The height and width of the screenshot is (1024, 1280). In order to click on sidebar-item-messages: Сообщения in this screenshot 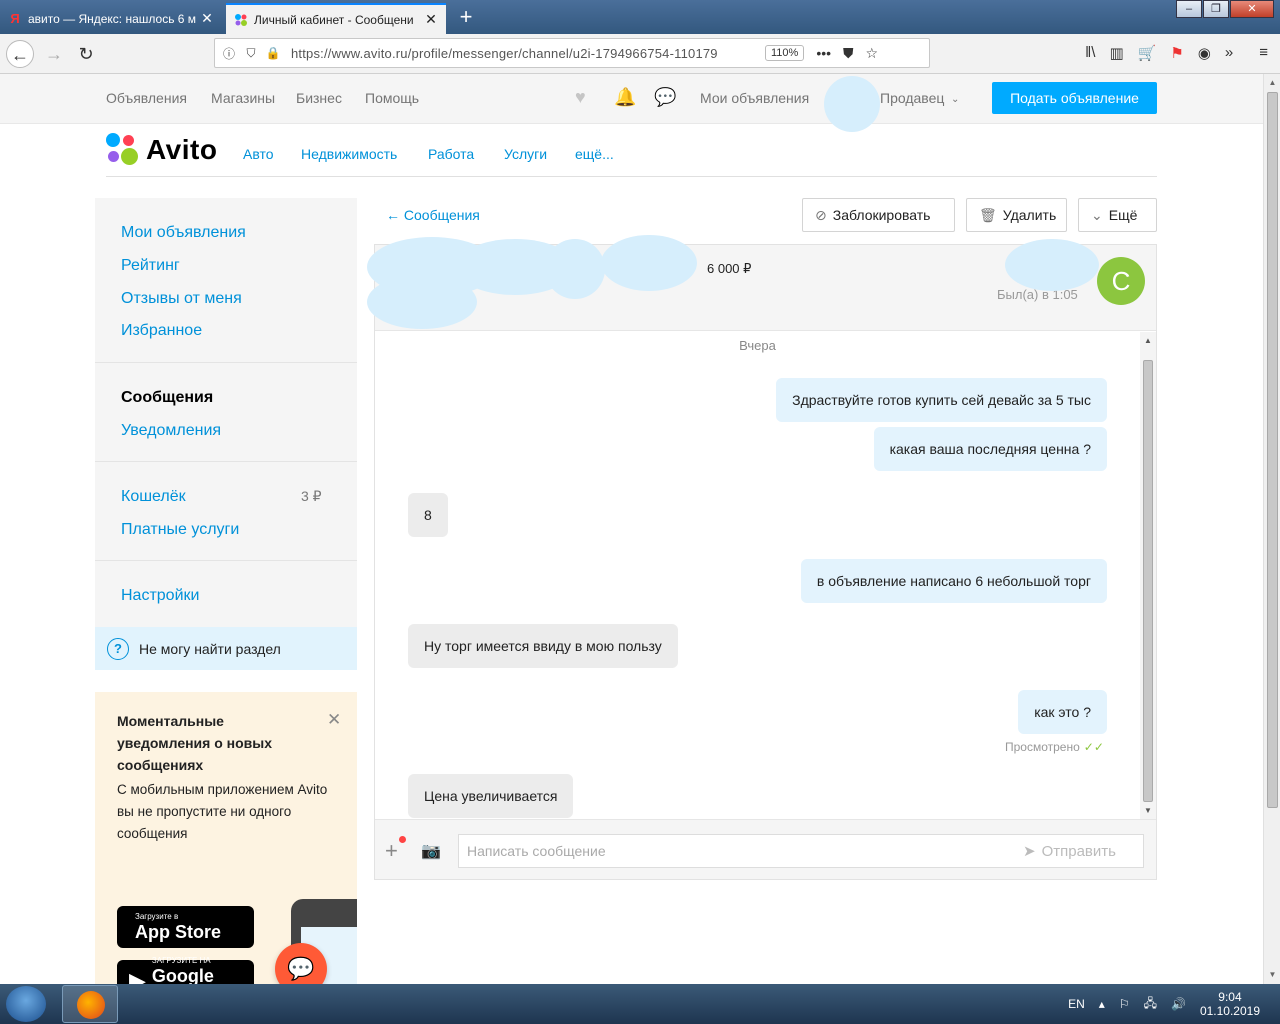, I will do `click(167, 398)`.